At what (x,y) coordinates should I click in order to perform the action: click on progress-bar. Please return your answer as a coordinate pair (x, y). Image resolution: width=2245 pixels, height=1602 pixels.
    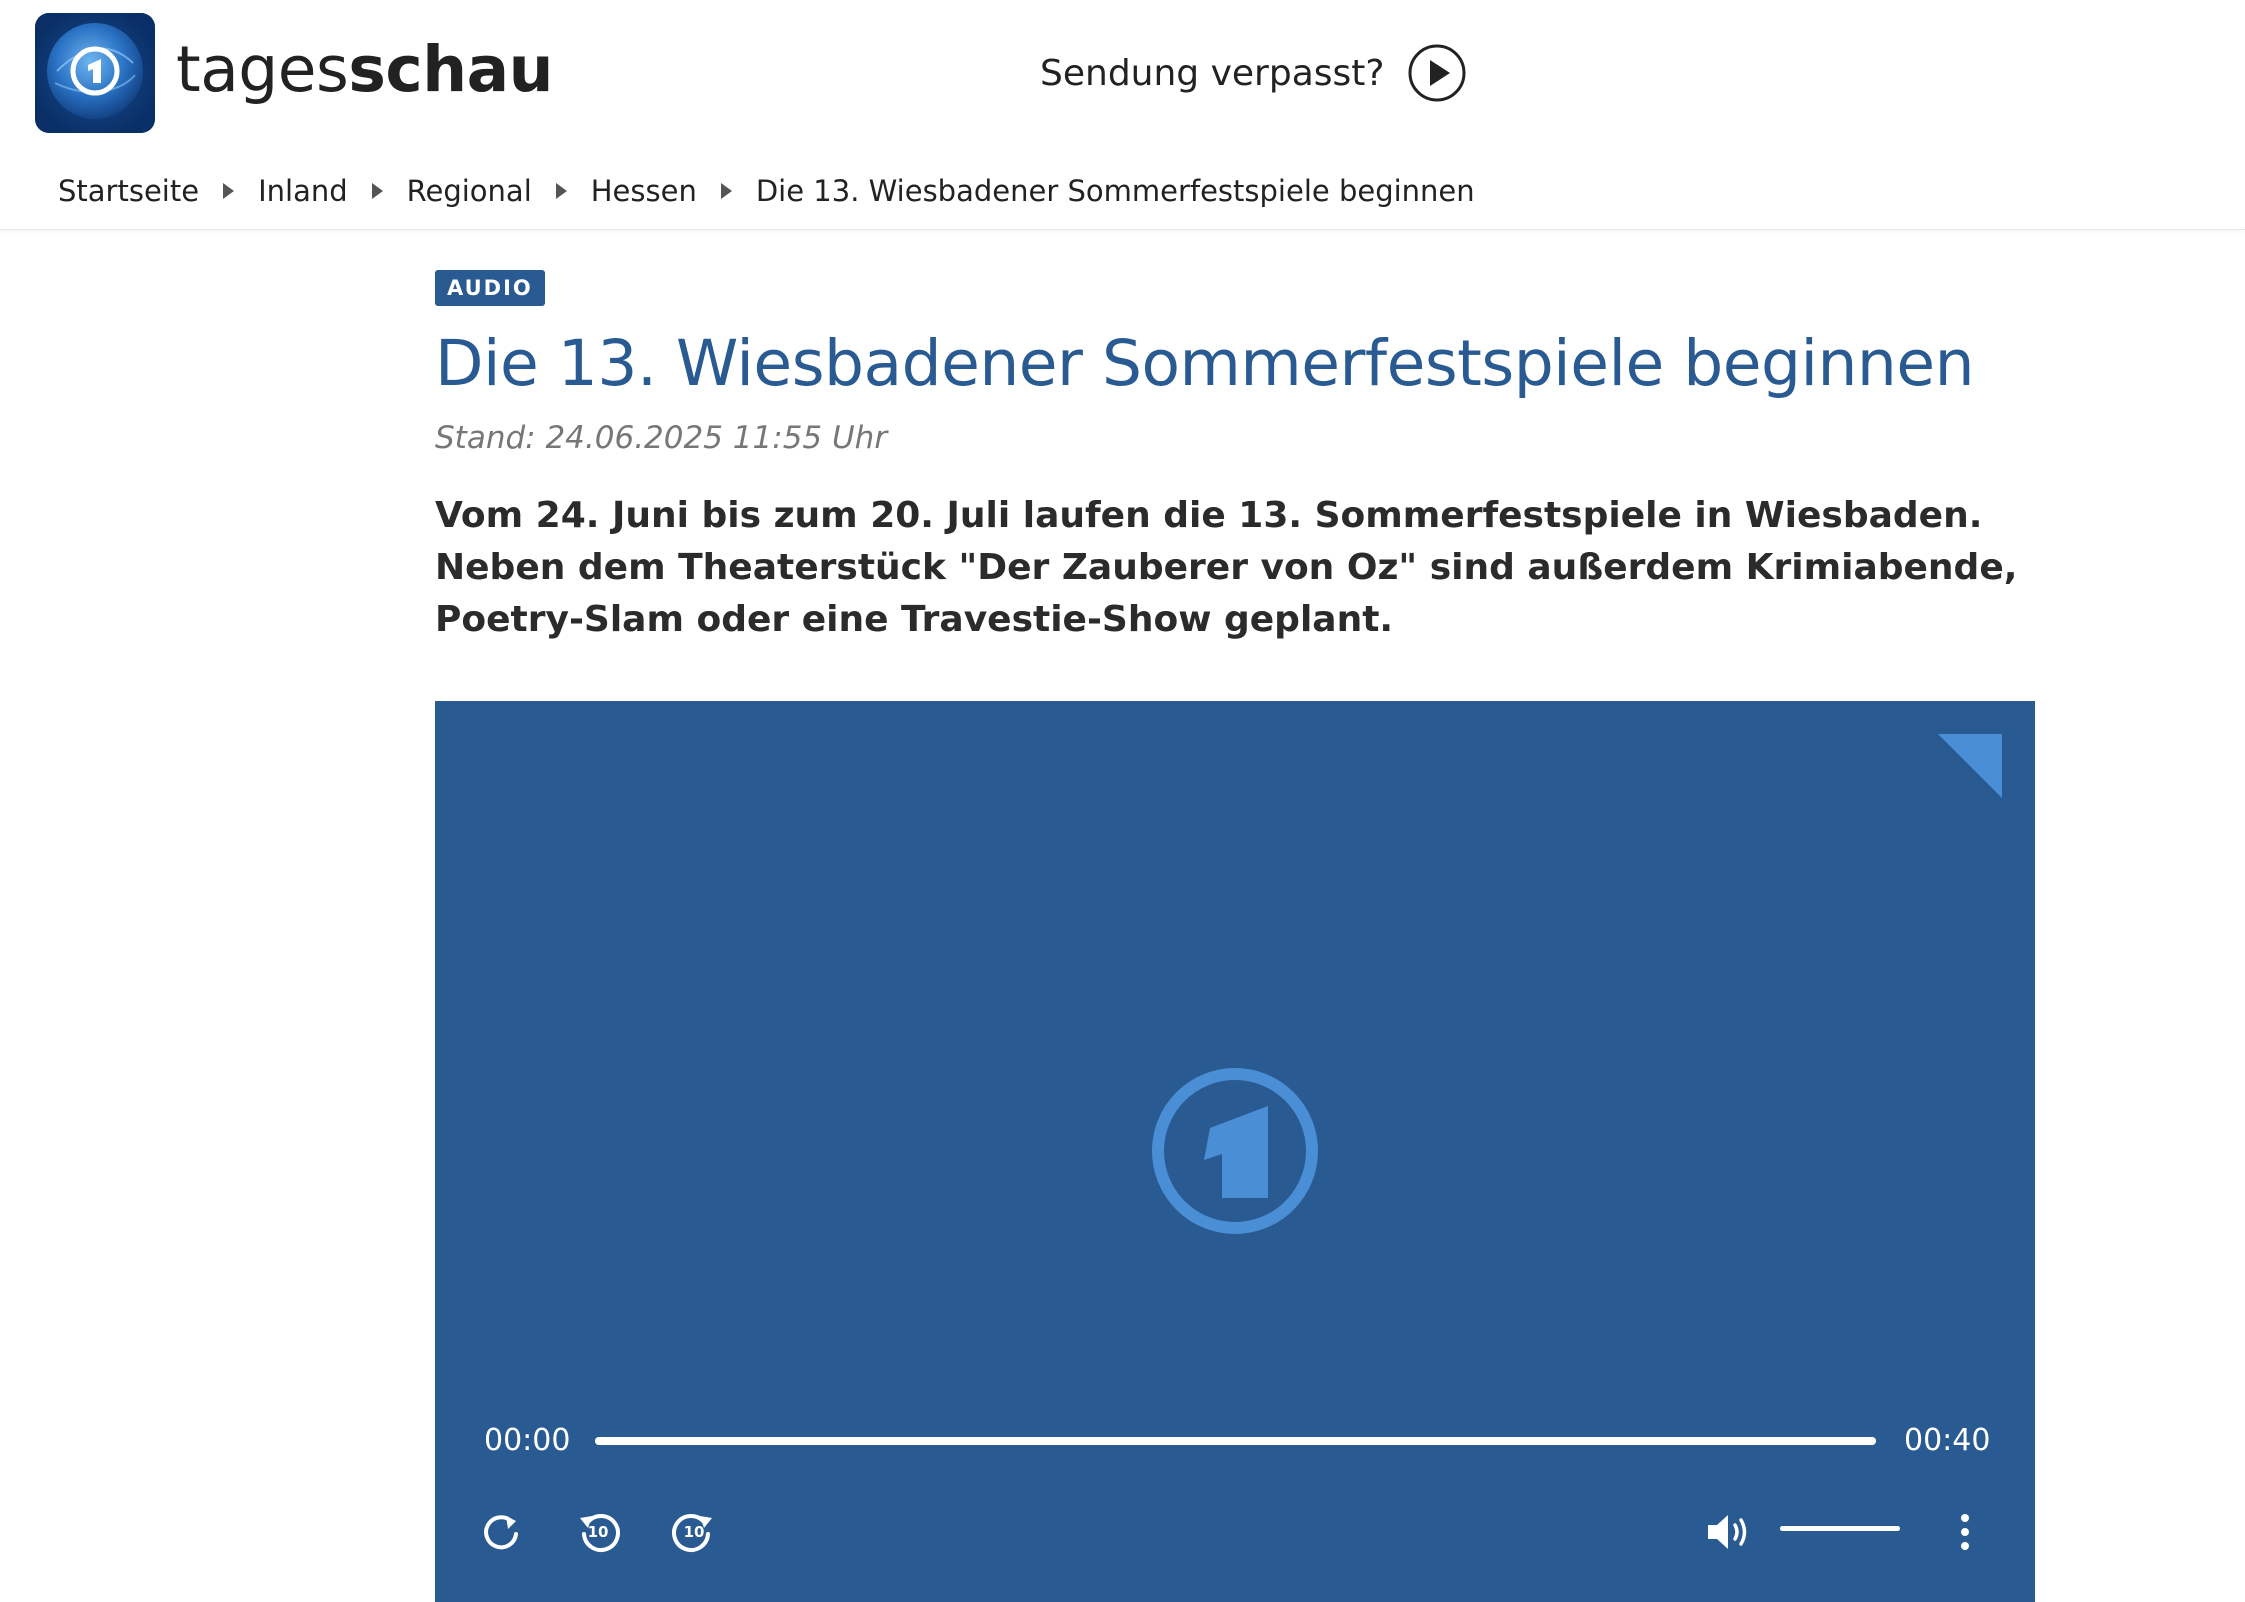
    Looking at the image, I should click on (1235, 1441).